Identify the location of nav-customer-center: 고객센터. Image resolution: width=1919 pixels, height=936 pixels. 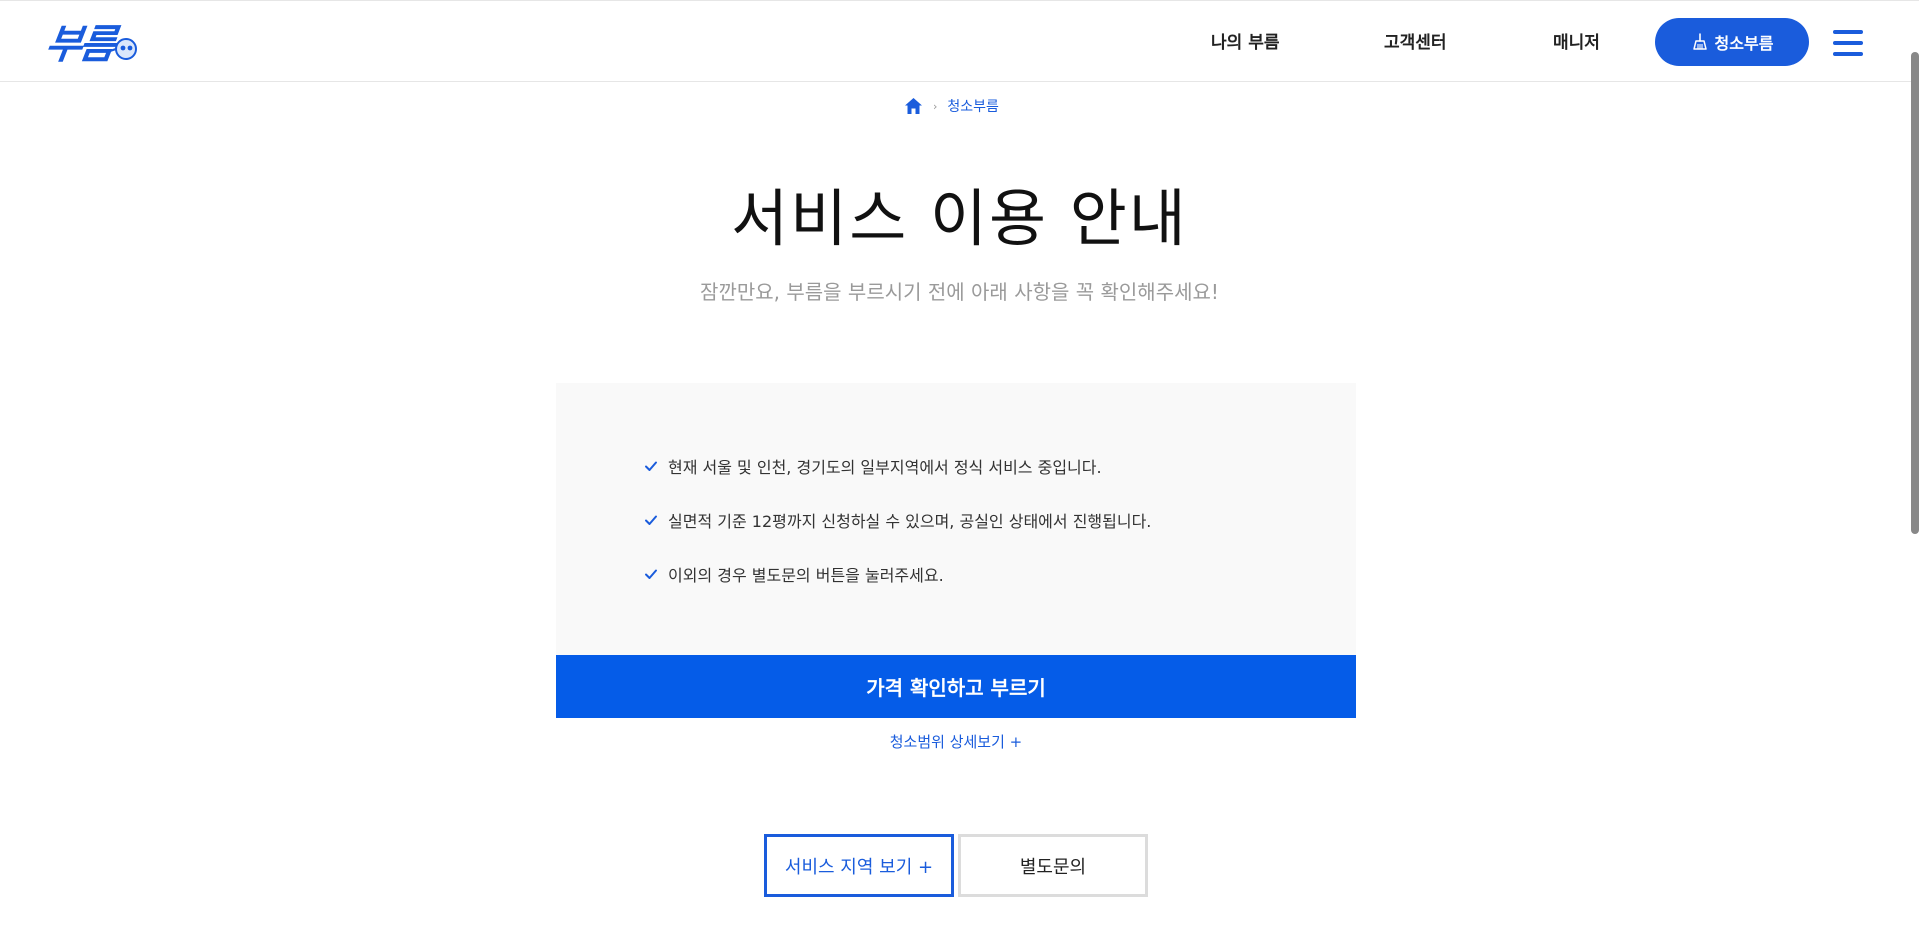
(1415, 40).